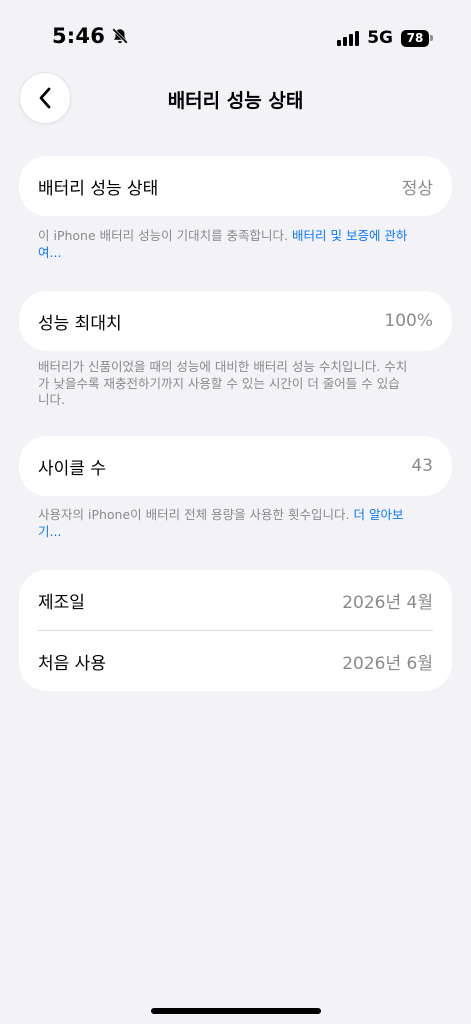 This screenshot has height=1024, width=471. Describe the element at coordinates (380, 38) in the screenshot. I see `network-type: 5G` at that location.